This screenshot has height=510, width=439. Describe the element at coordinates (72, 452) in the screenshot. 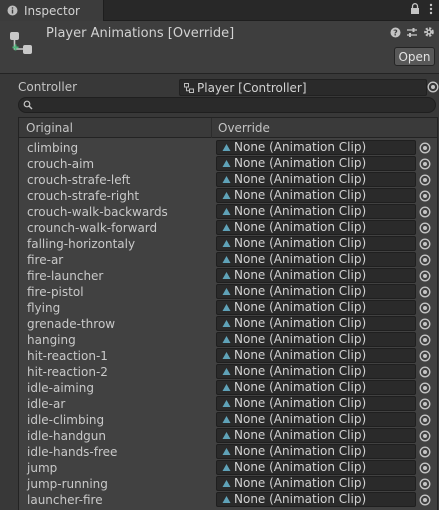

I see `original-clip-name: idle-hands-free` at that location.